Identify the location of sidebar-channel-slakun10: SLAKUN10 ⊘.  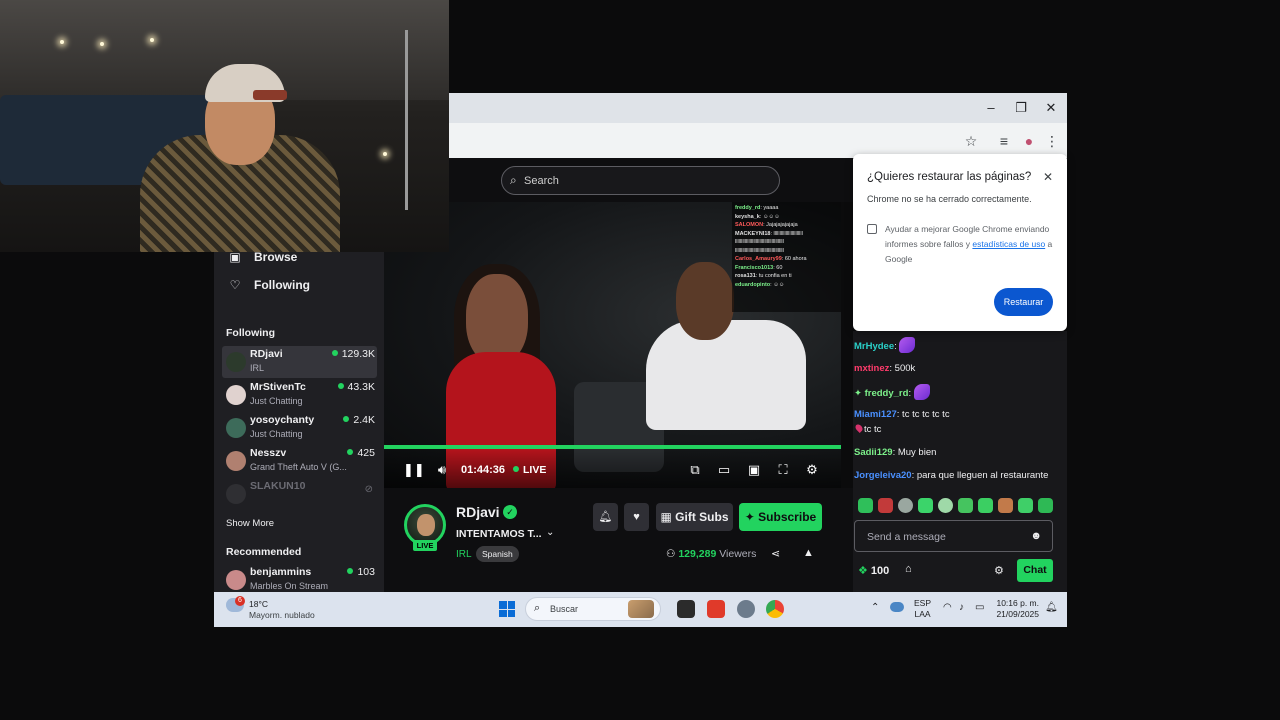
(299, 494).